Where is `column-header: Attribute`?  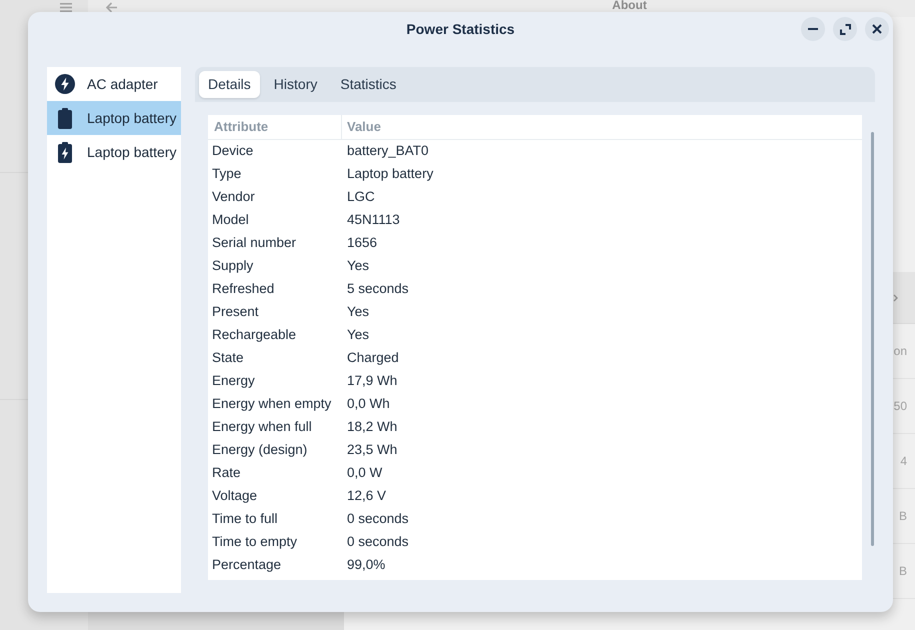
column-header: Attribute is located at coordinates (275, 127).